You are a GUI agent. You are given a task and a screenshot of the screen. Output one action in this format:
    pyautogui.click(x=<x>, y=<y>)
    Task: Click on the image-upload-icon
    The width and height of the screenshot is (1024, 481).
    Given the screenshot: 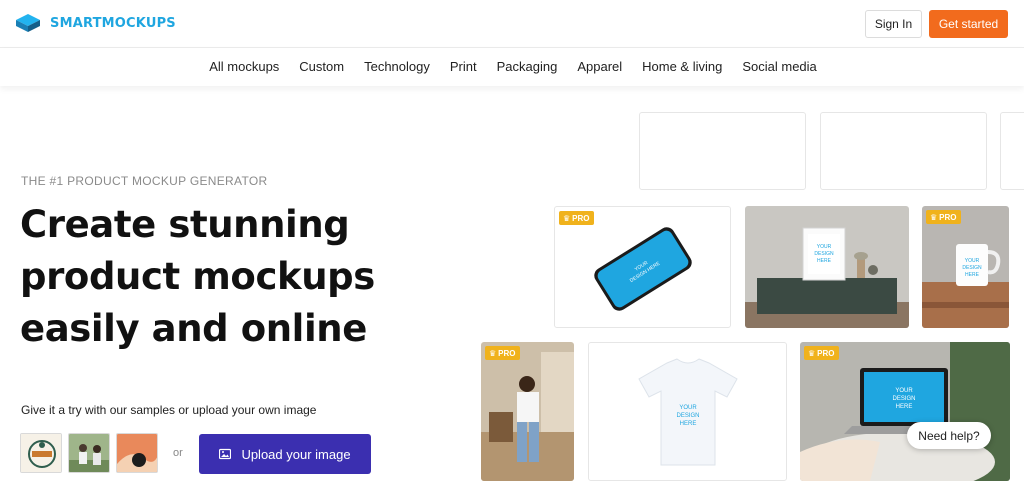 What is the action you would take?
    pyautogui.click(x=225, y=454)
    